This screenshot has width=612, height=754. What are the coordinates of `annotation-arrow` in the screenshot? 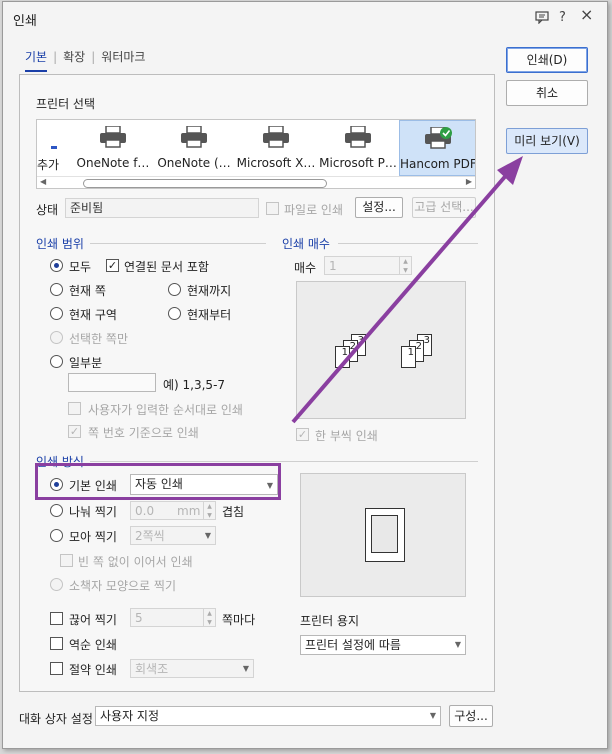 It's located at (407, 290).